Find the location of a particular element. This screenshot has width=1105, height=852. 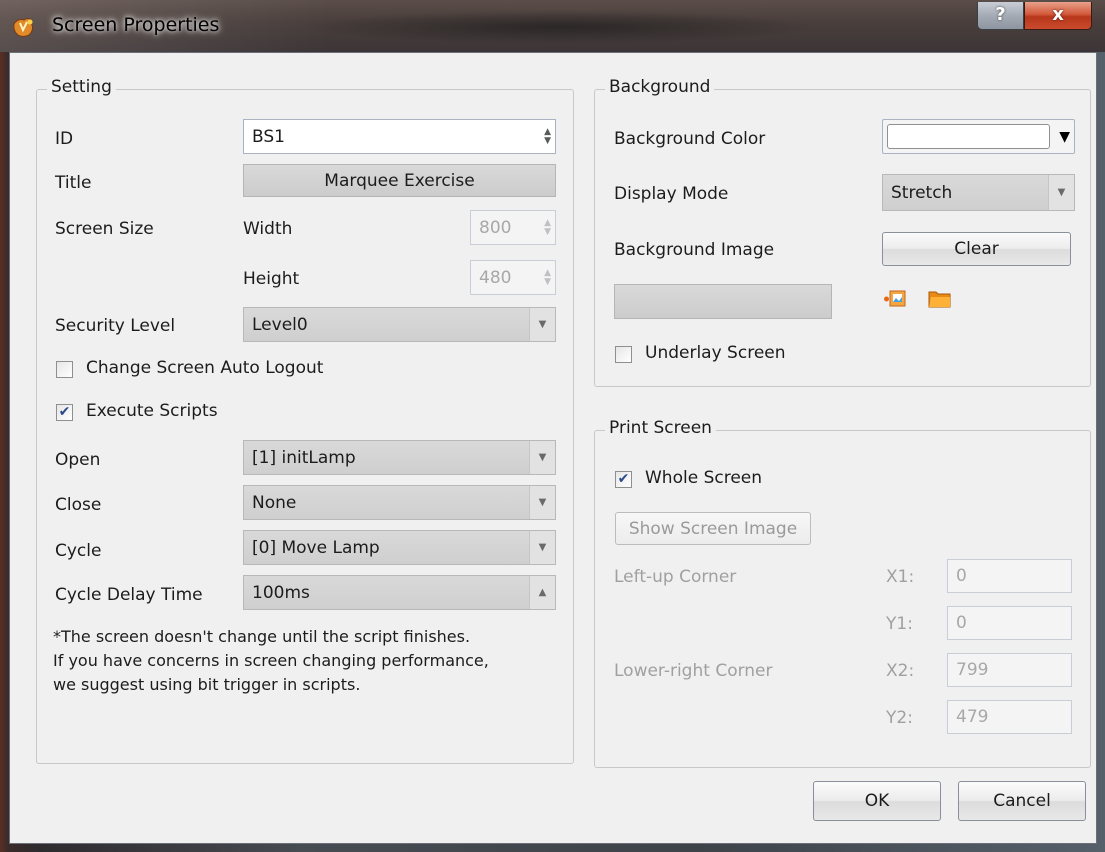

underlay-screen-checkbox is located at coordinates (623, 354).